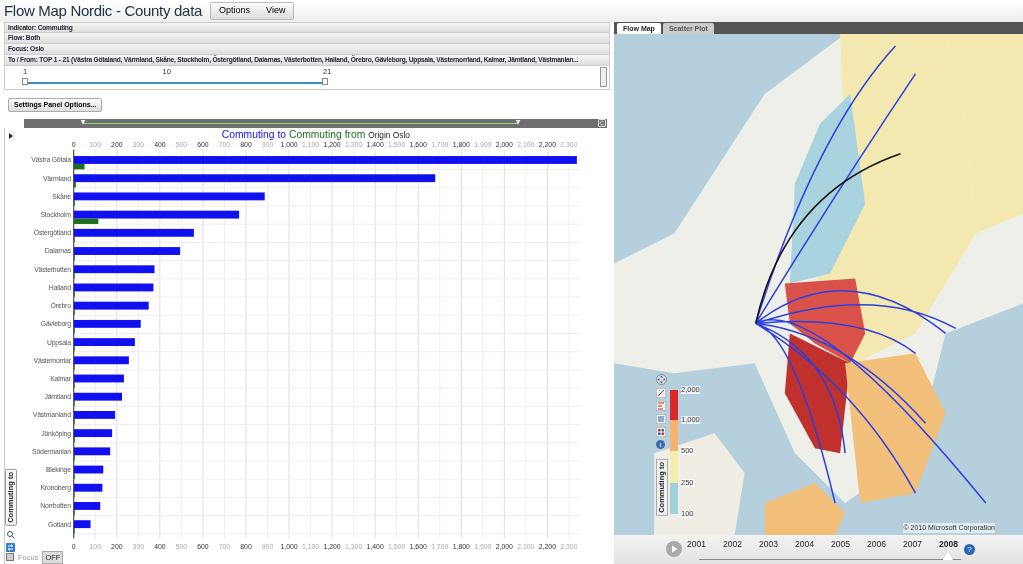 This screenshot has height=564, width=1023. What do you see at coordinates (804, 544) in the screenshot?
I see `year-label: 2004` at bounding box center [804, 544].